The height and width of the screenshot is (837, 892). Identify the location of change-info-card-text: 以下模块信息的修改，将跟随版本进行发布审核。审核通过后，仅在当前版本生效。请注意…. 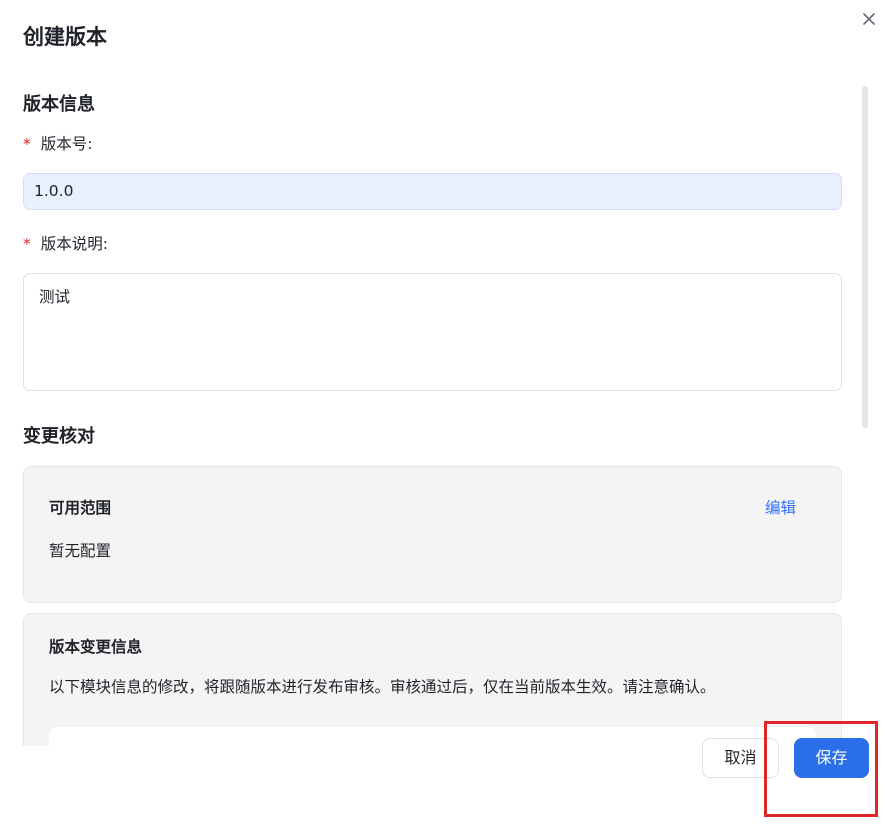
(382, 687).